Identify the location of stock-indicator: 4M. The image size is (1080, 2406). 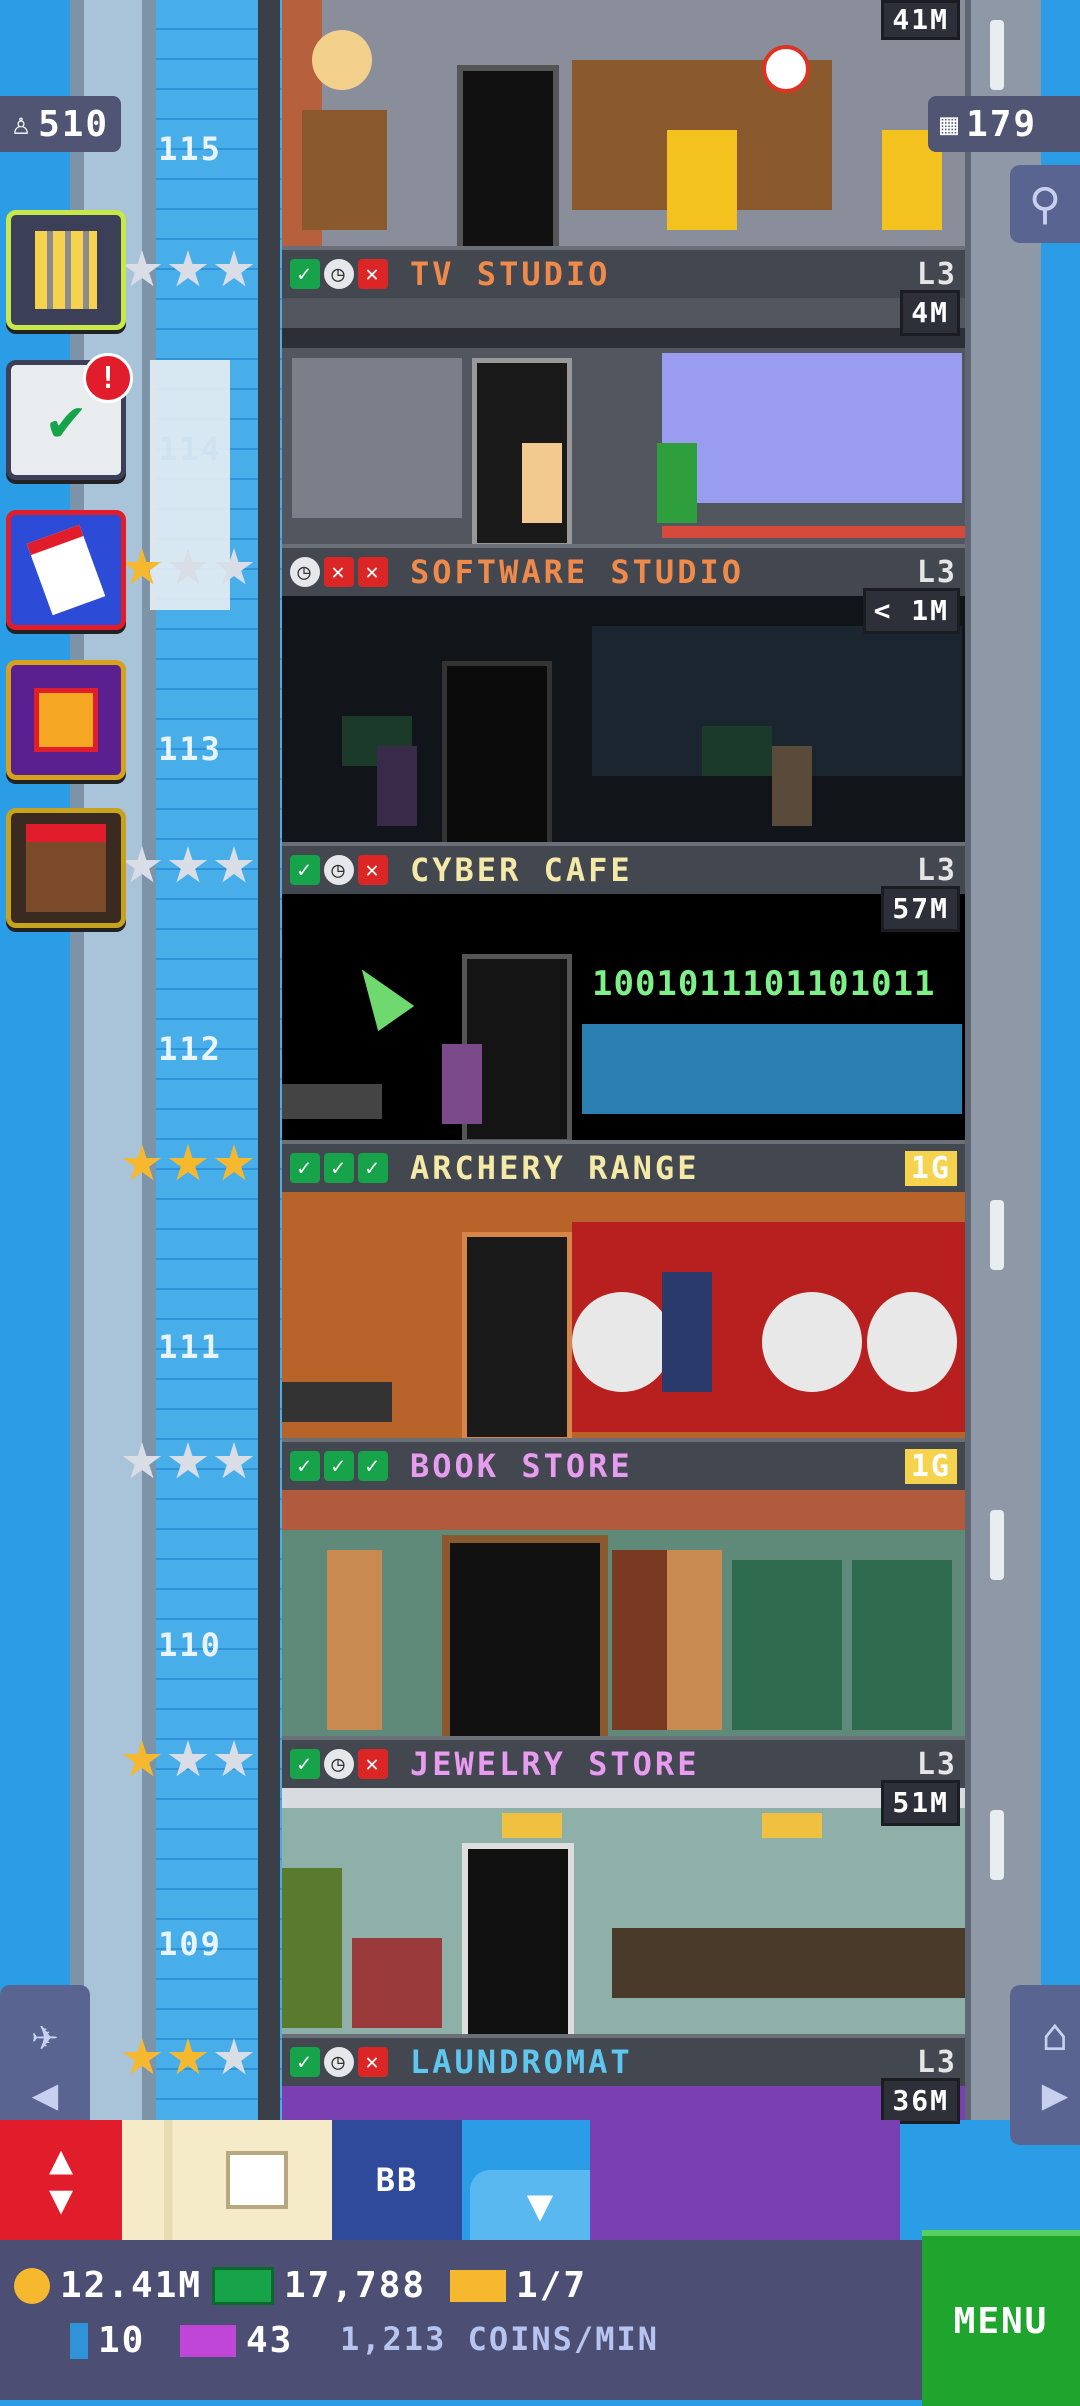
(930, 313).